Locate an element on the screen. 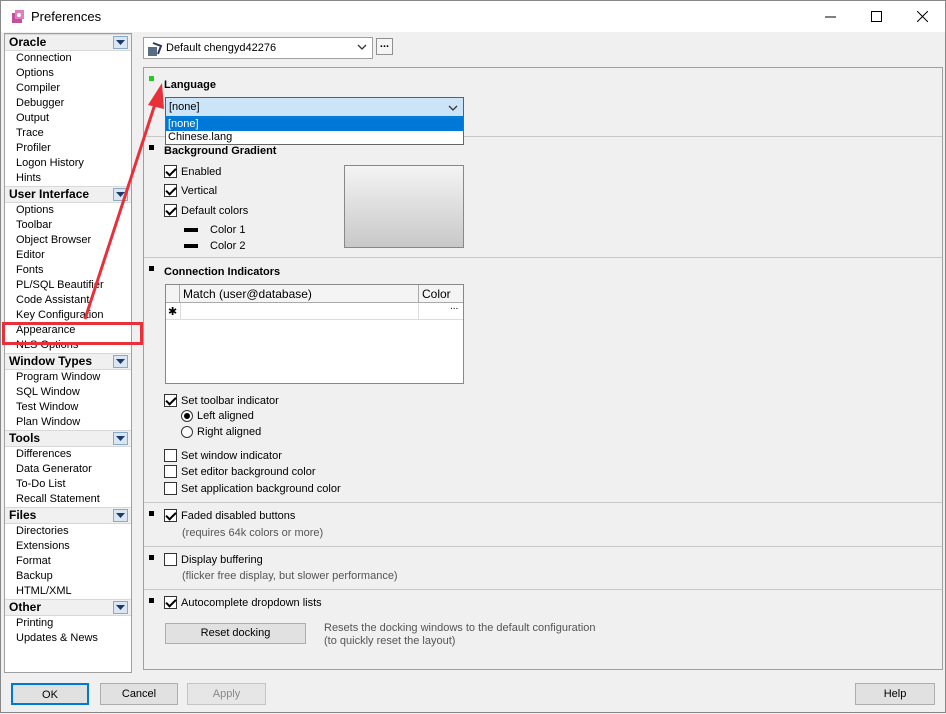 The image size is (946, 714). sidebar-item: Directories is located at coordinates (68, 531).